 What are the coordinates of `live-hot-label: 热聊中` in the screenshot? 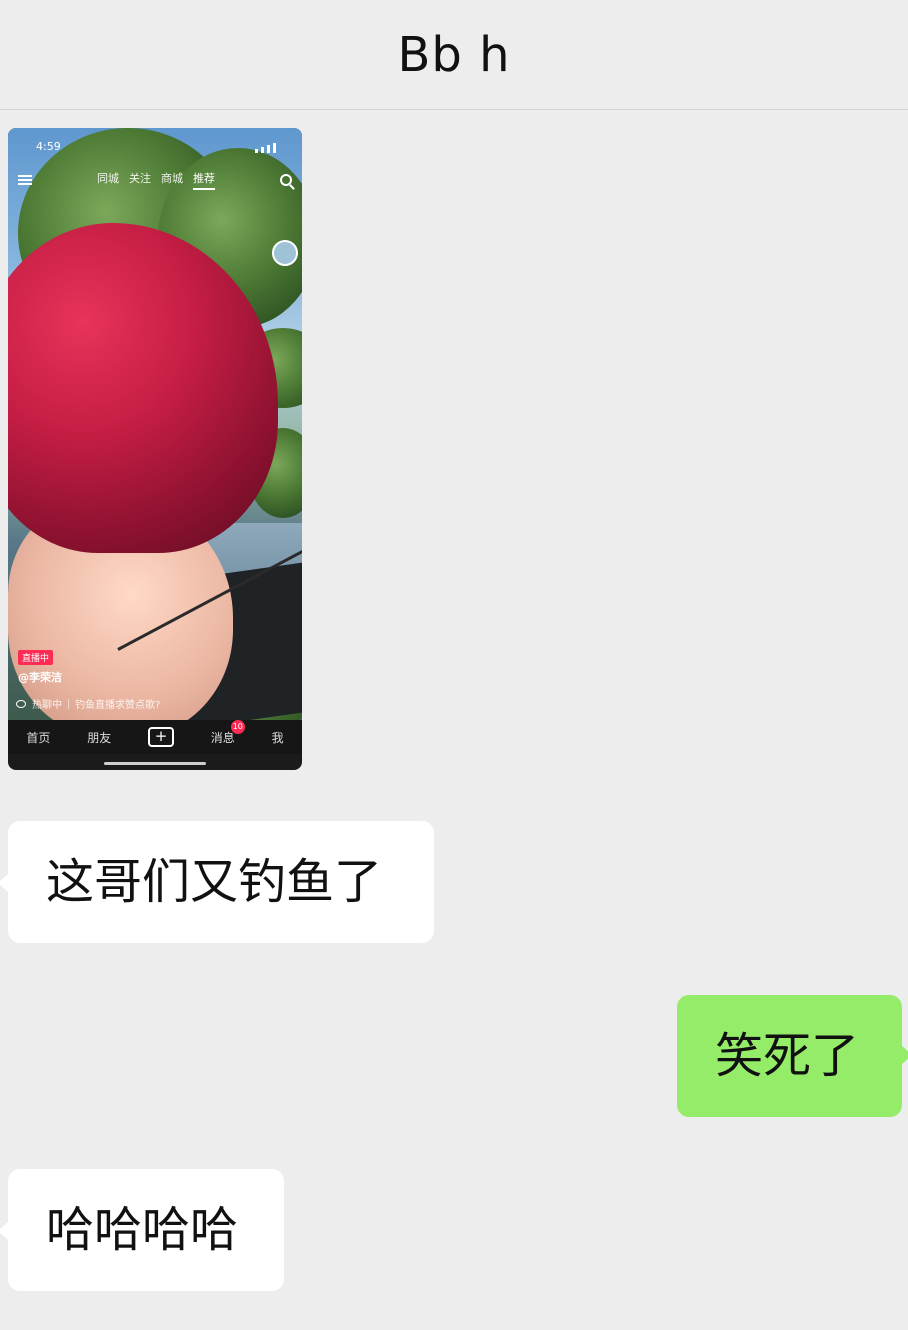 It's located at (47, 705).